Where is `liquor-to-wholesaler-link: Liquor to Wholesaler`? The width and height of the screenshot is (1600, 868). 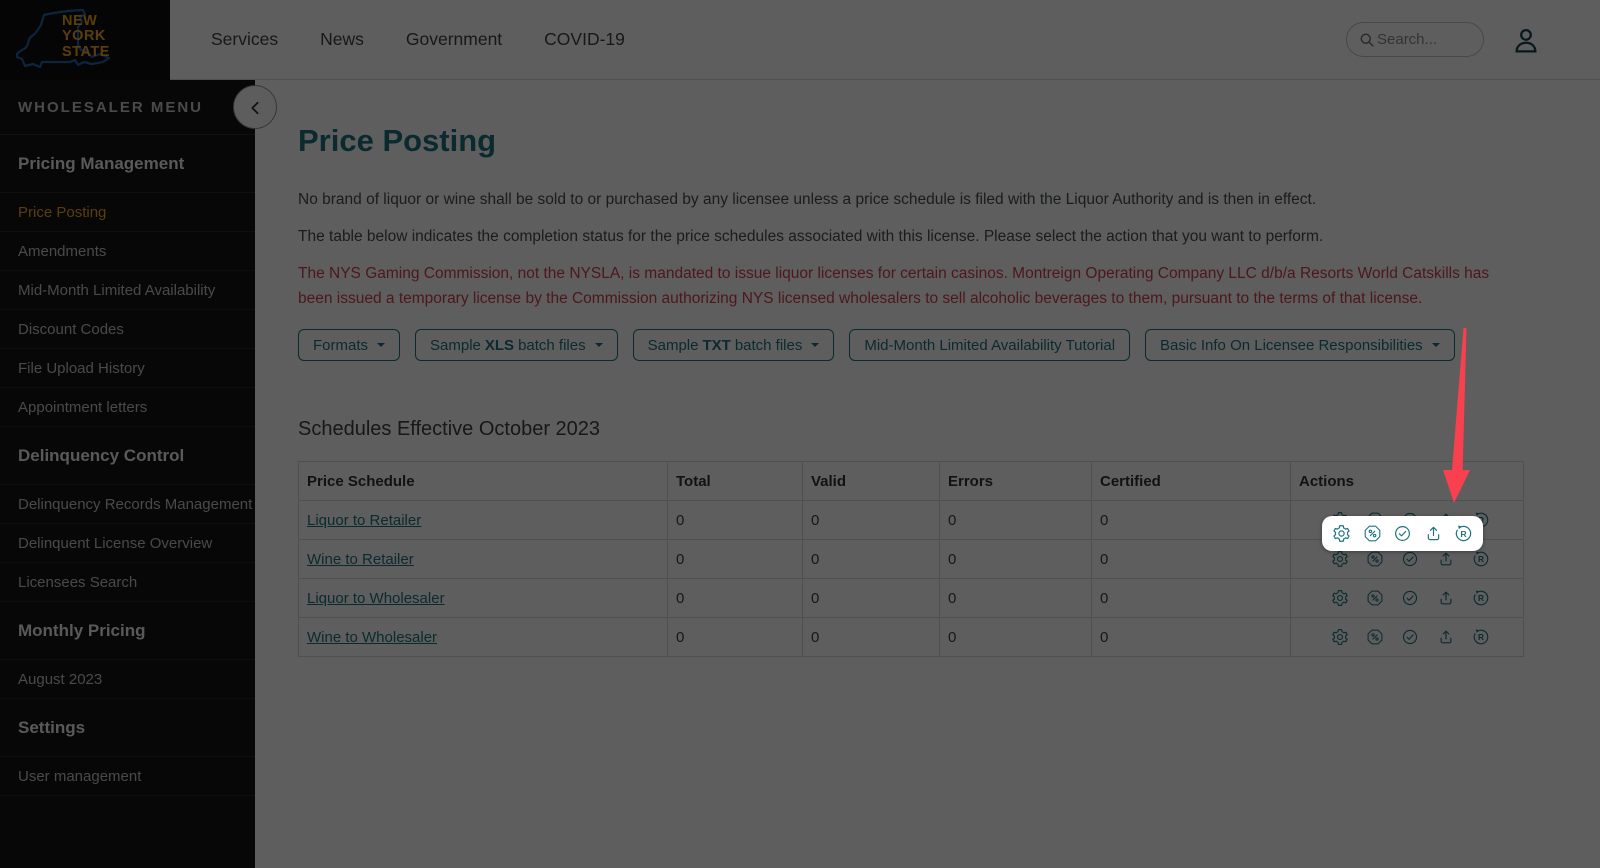 liquor-to-wholesaler-link: Liquor to Wholesaler is located at coordinates (376, 598).